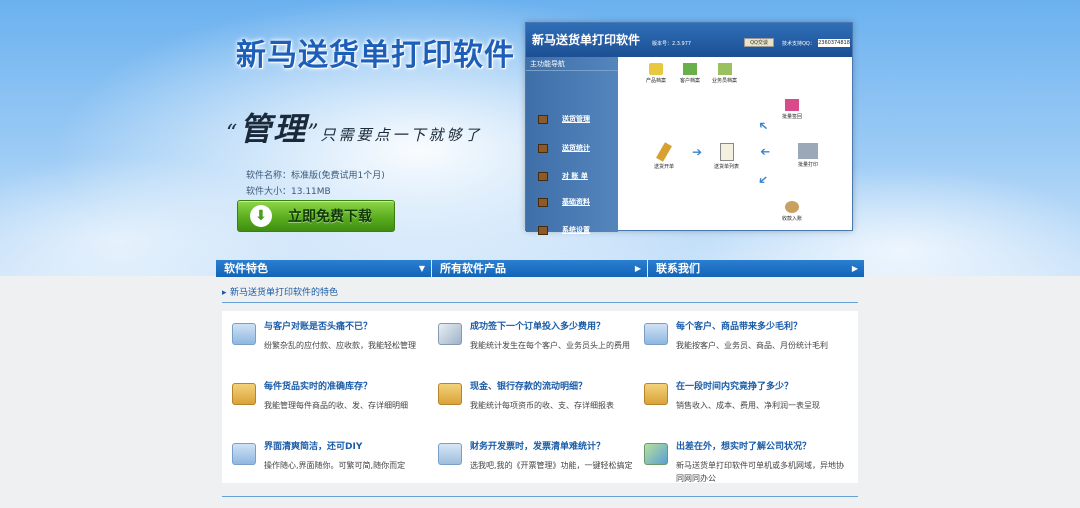  Describe the element at coordinates (756, 268) in the screenshot. I see `tab-contact: 联系我们 ▶` at that location.